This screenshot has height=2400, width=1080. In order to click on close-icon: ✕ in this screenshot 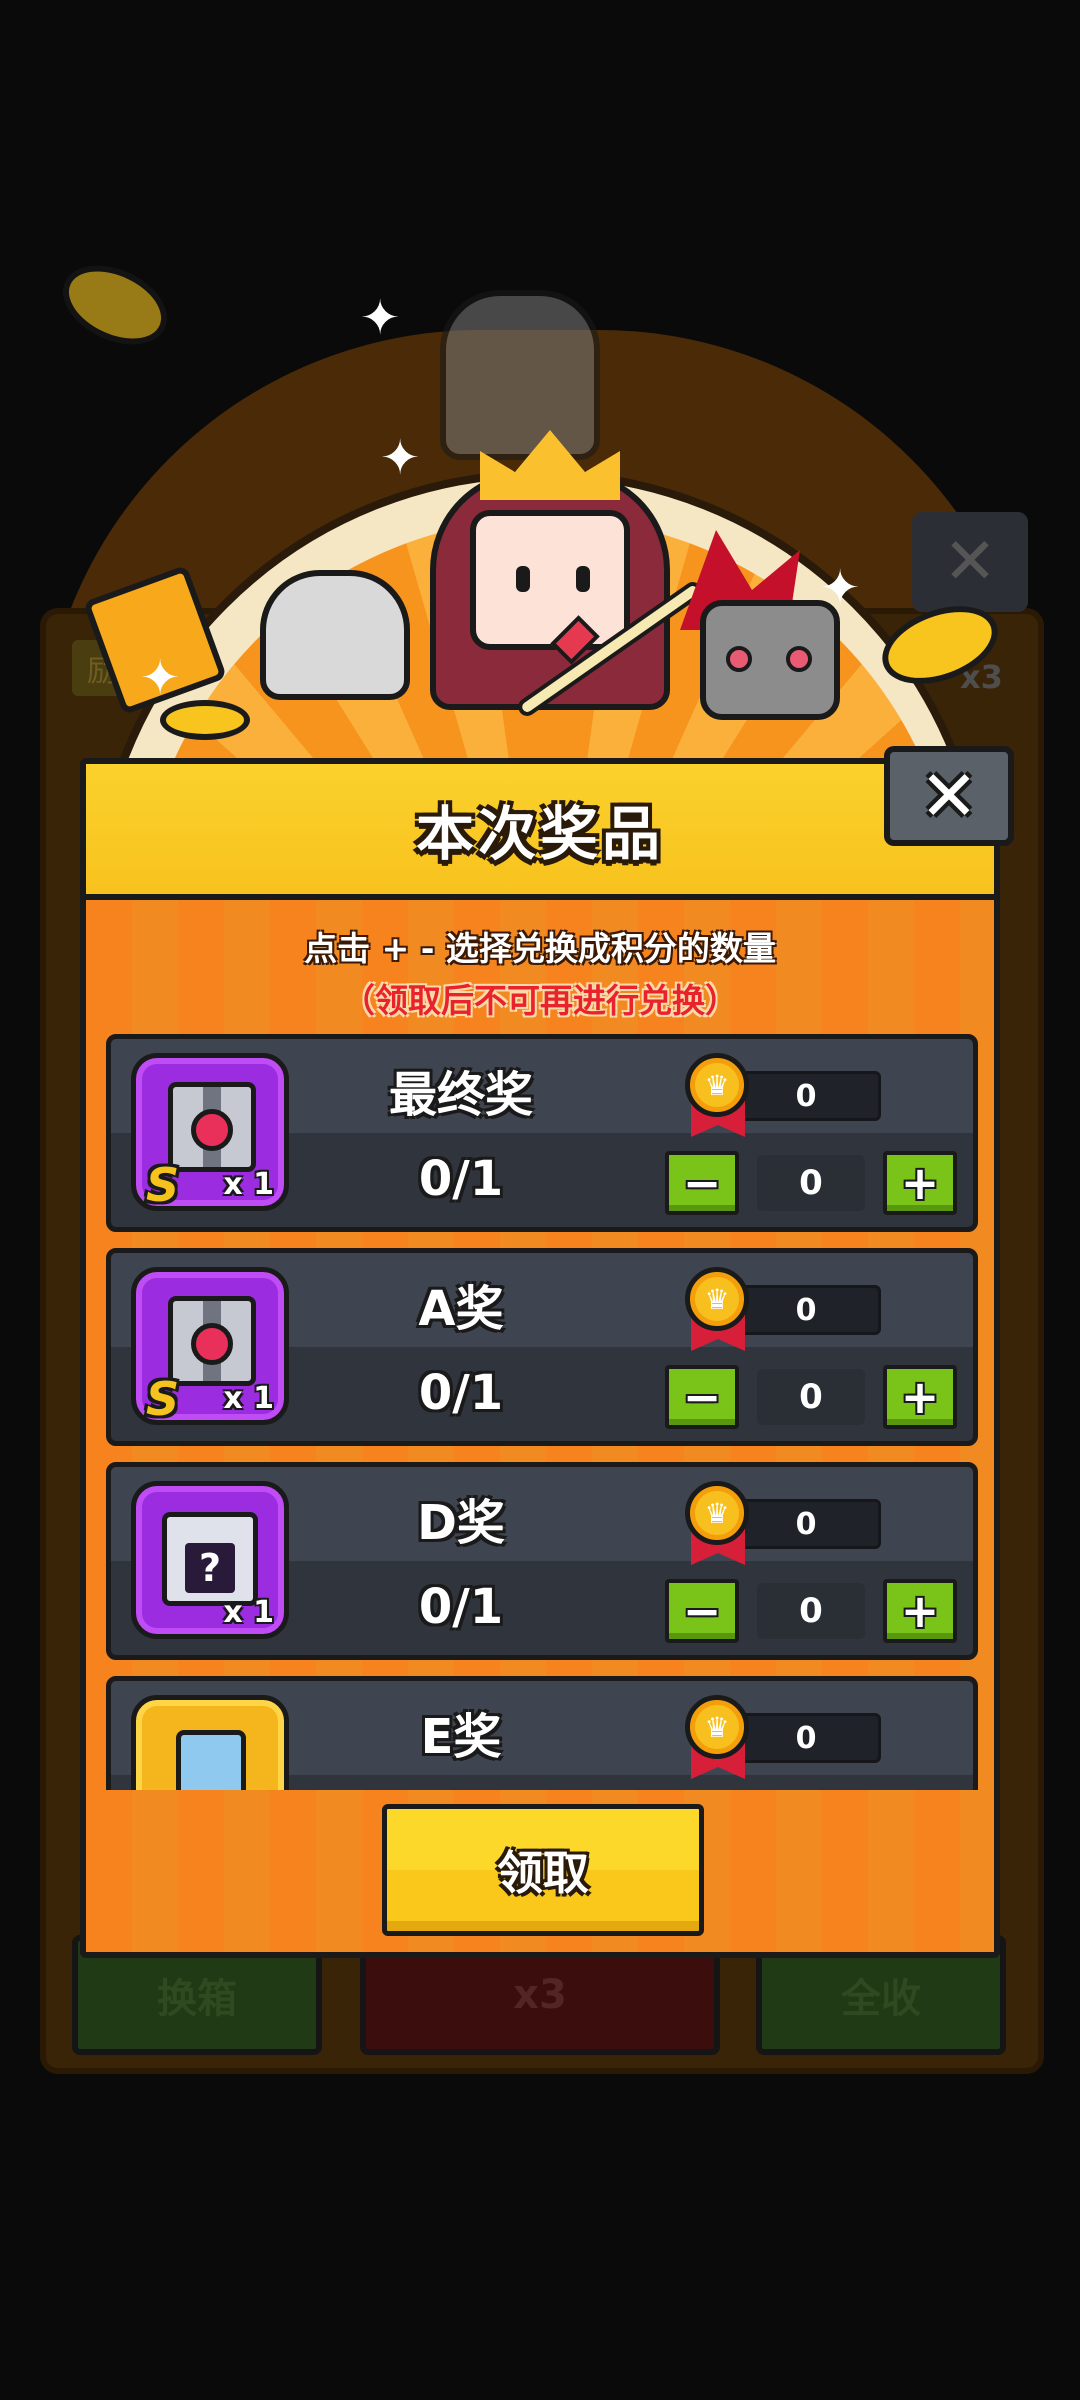, I will do `click(949, 796)`.